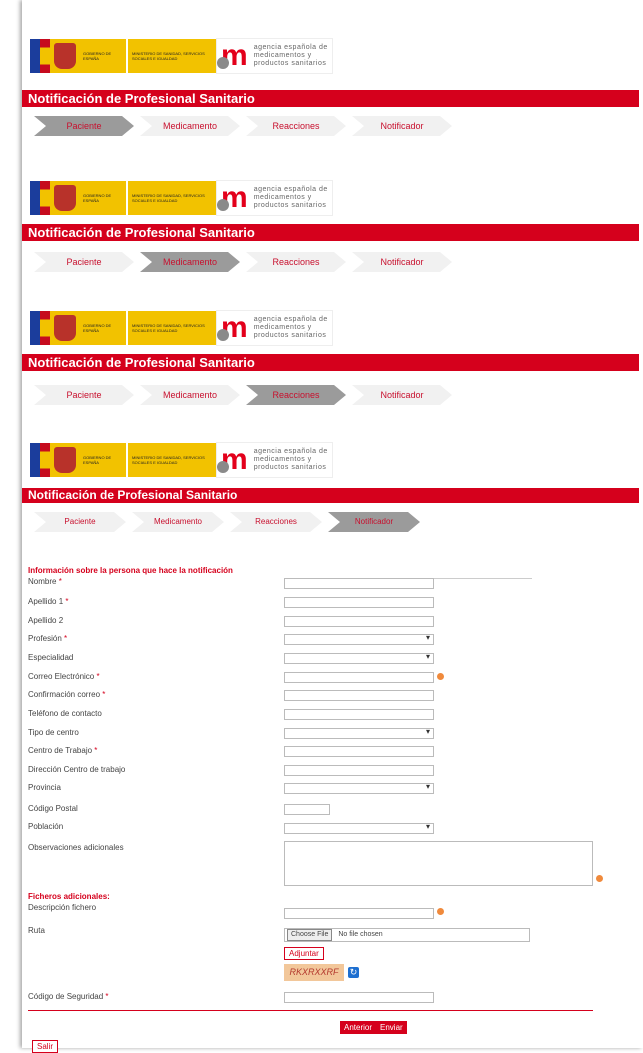 This screenshot has height=1053, width=643. Describe the element at coordinates (391, 1027) in the screenshot. I see `enviar-button: Enviar` at that location.